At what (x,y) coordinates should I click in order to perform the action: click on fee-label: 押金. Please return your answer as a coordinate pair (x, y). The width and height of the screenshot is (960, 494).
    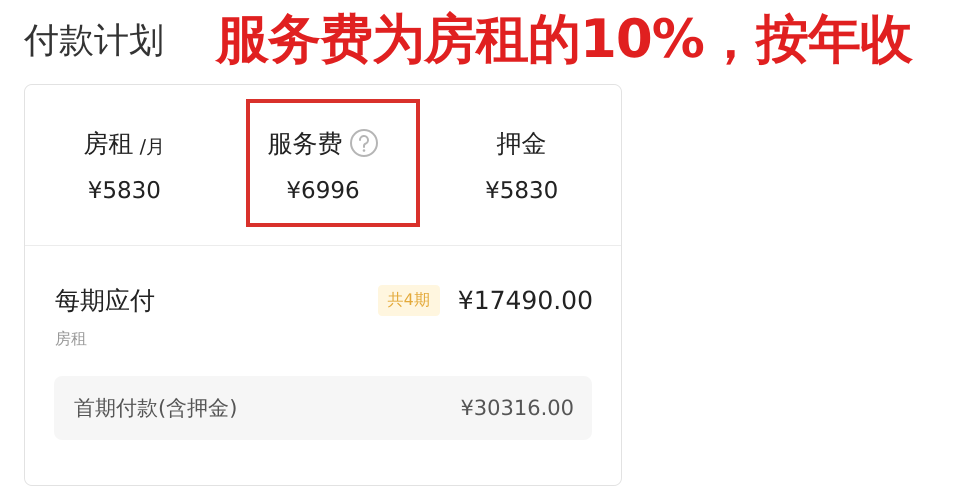
    Looking at the image, I should click on (521, 144).